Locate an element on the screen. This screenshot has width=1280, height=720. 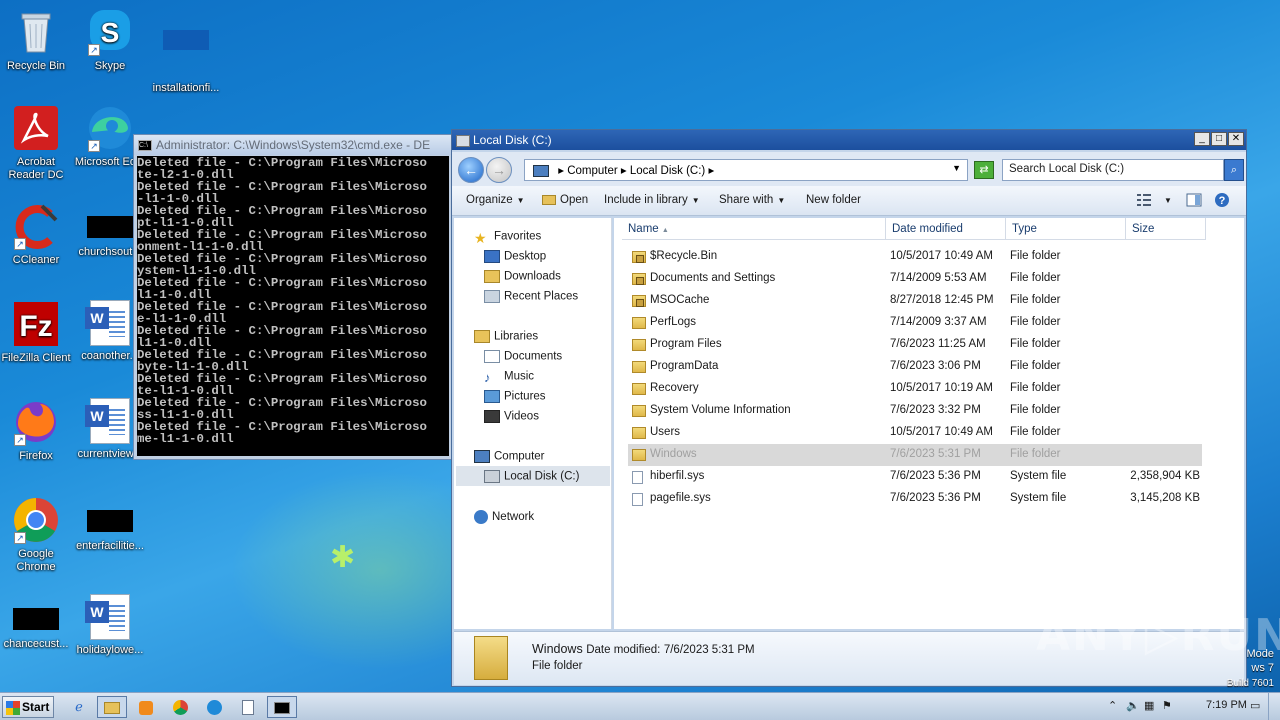
nav-pictures: Pictures is located at coordinates (515, 396).